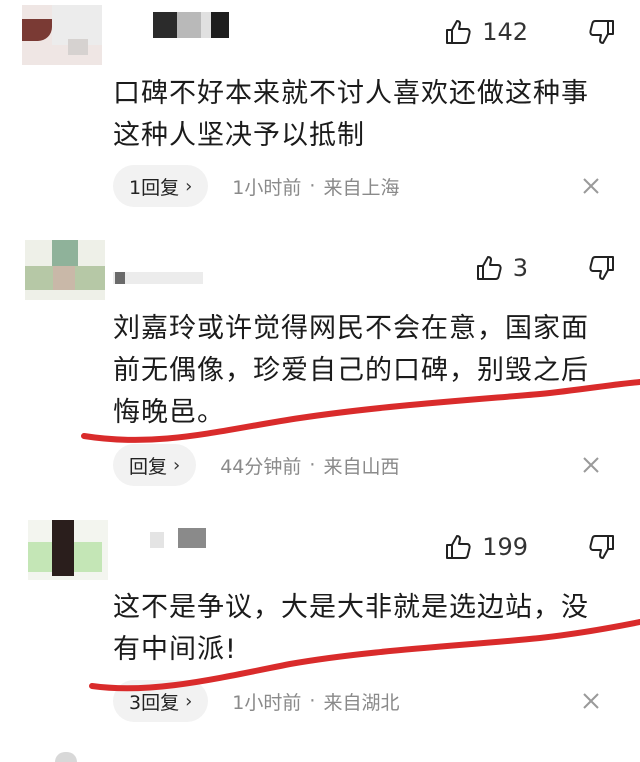 This screenshot has width=640, height=762. Describe the element at coordinates (529, 547) in the screenshot. I see `like-area: 199` at that location.